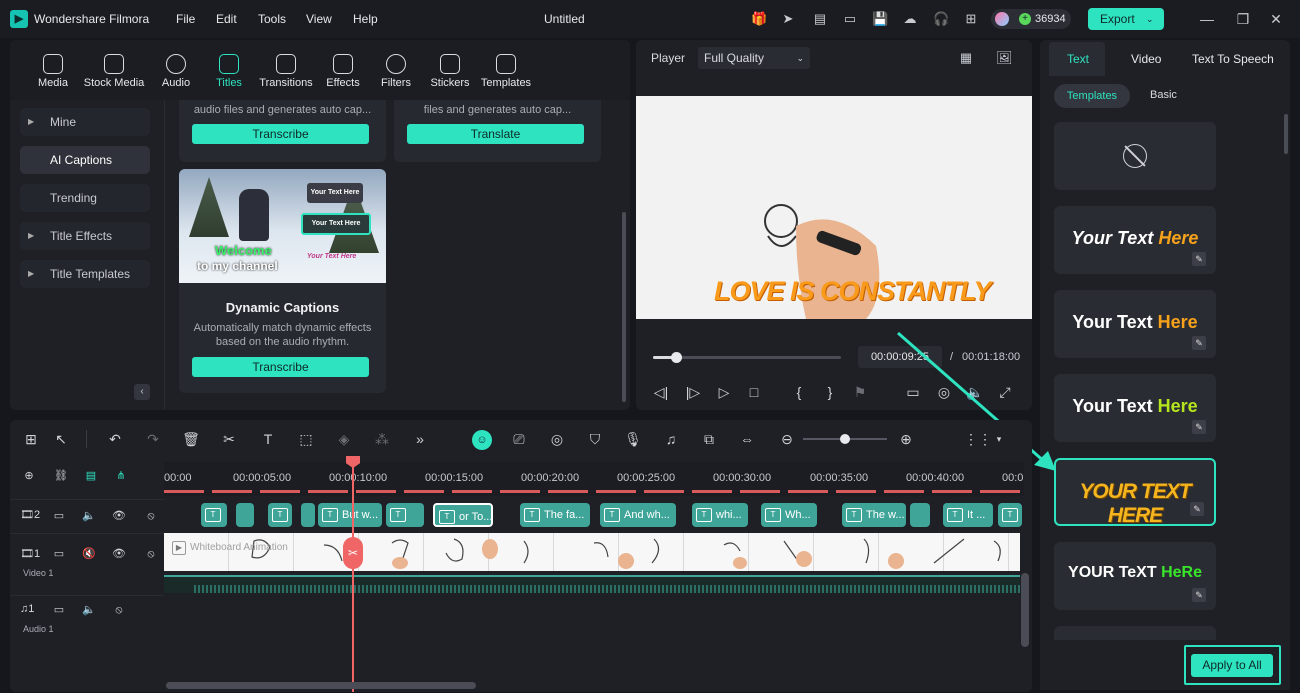  What do you see at coordinates (29, 476) in the screenshot?
I see `add-track-icon: ⊕` at bounding box center [29, 476].